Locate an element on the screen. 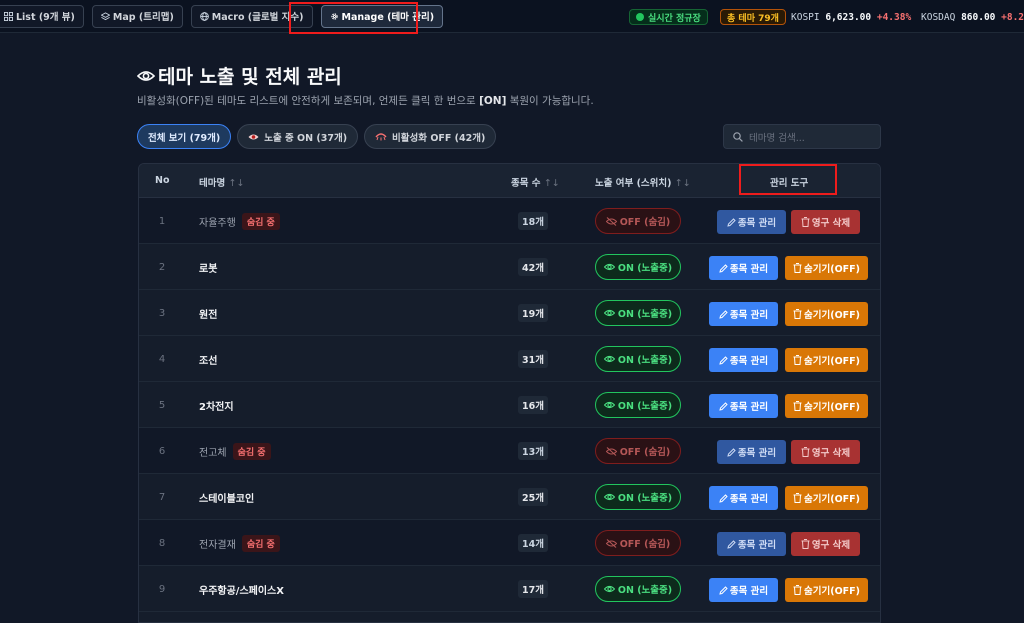 Image resolution: width=1024 pixels, height=623 pixels. stock-count: 16개 is located at coordinates (533, 405).